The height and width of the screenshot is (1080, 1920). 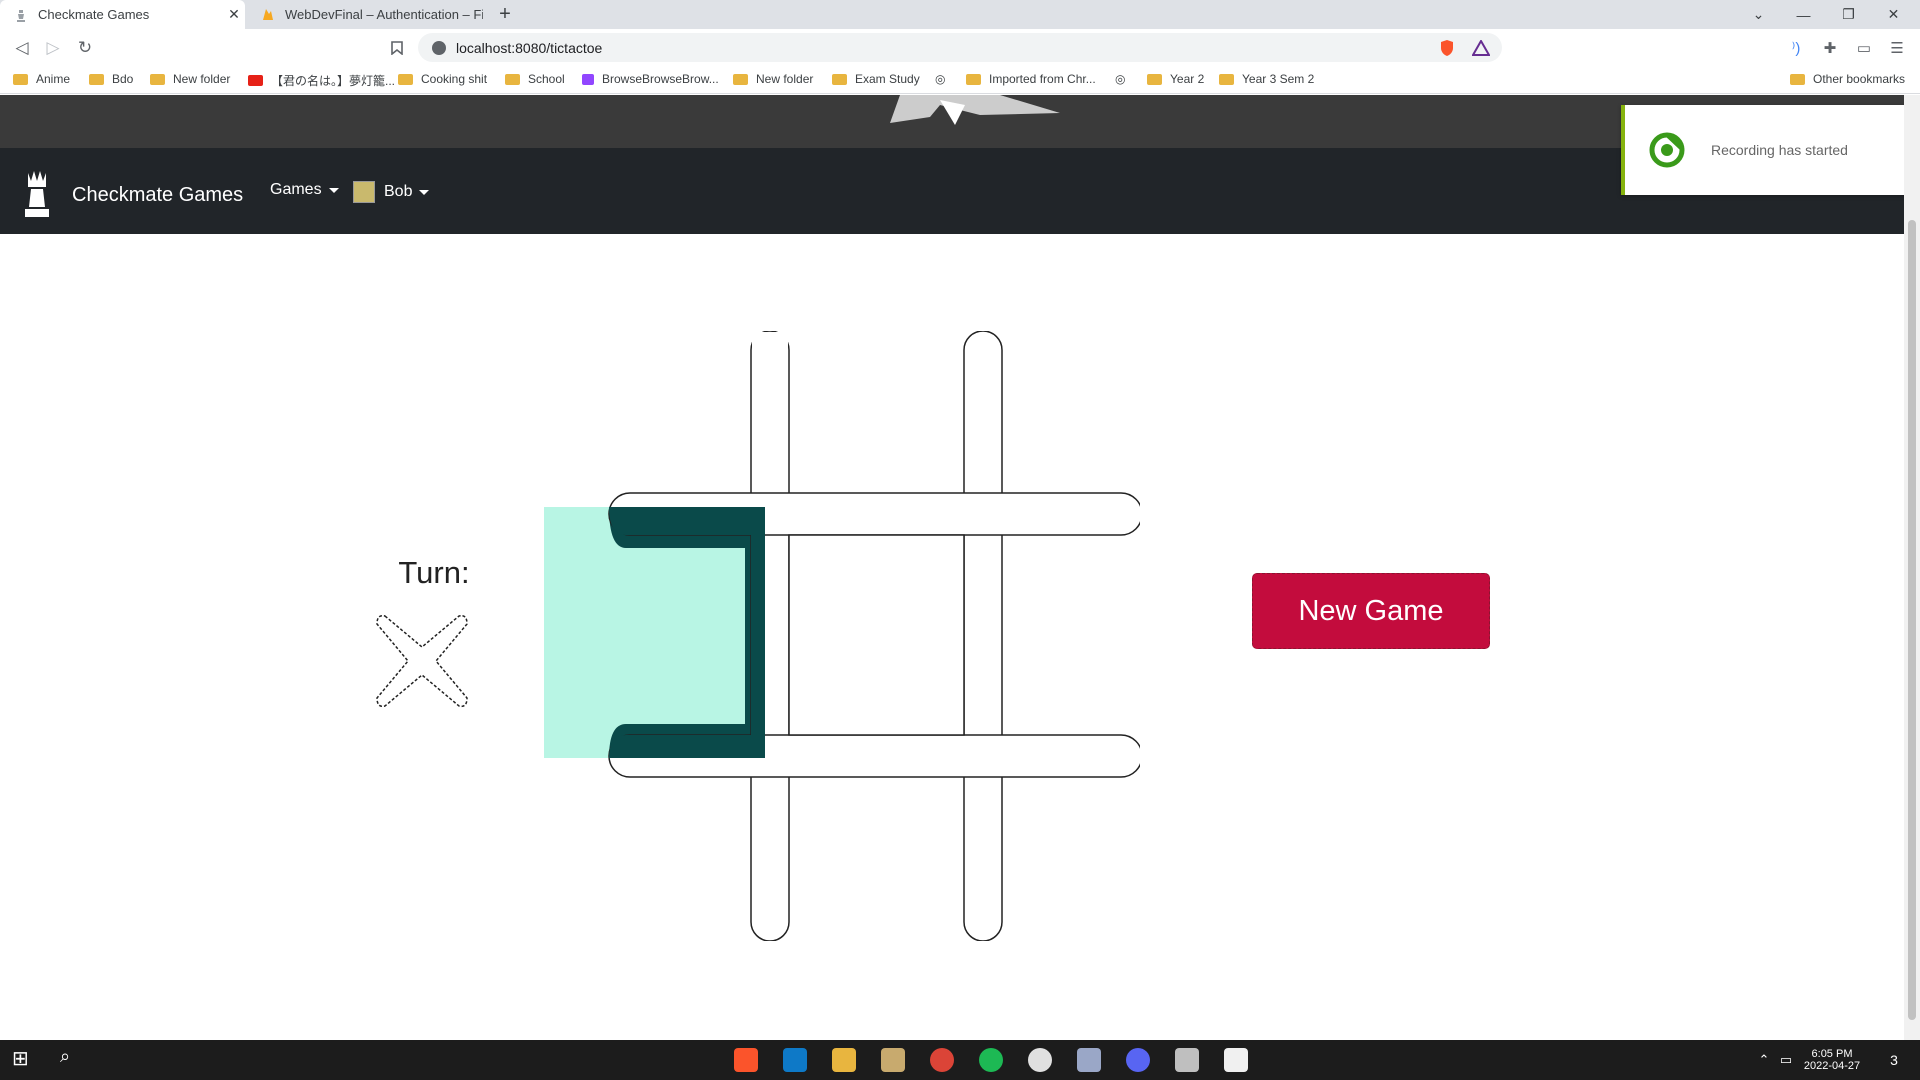 I want to click on recording-toast: Recording has started, so click(x=1762, y=150).